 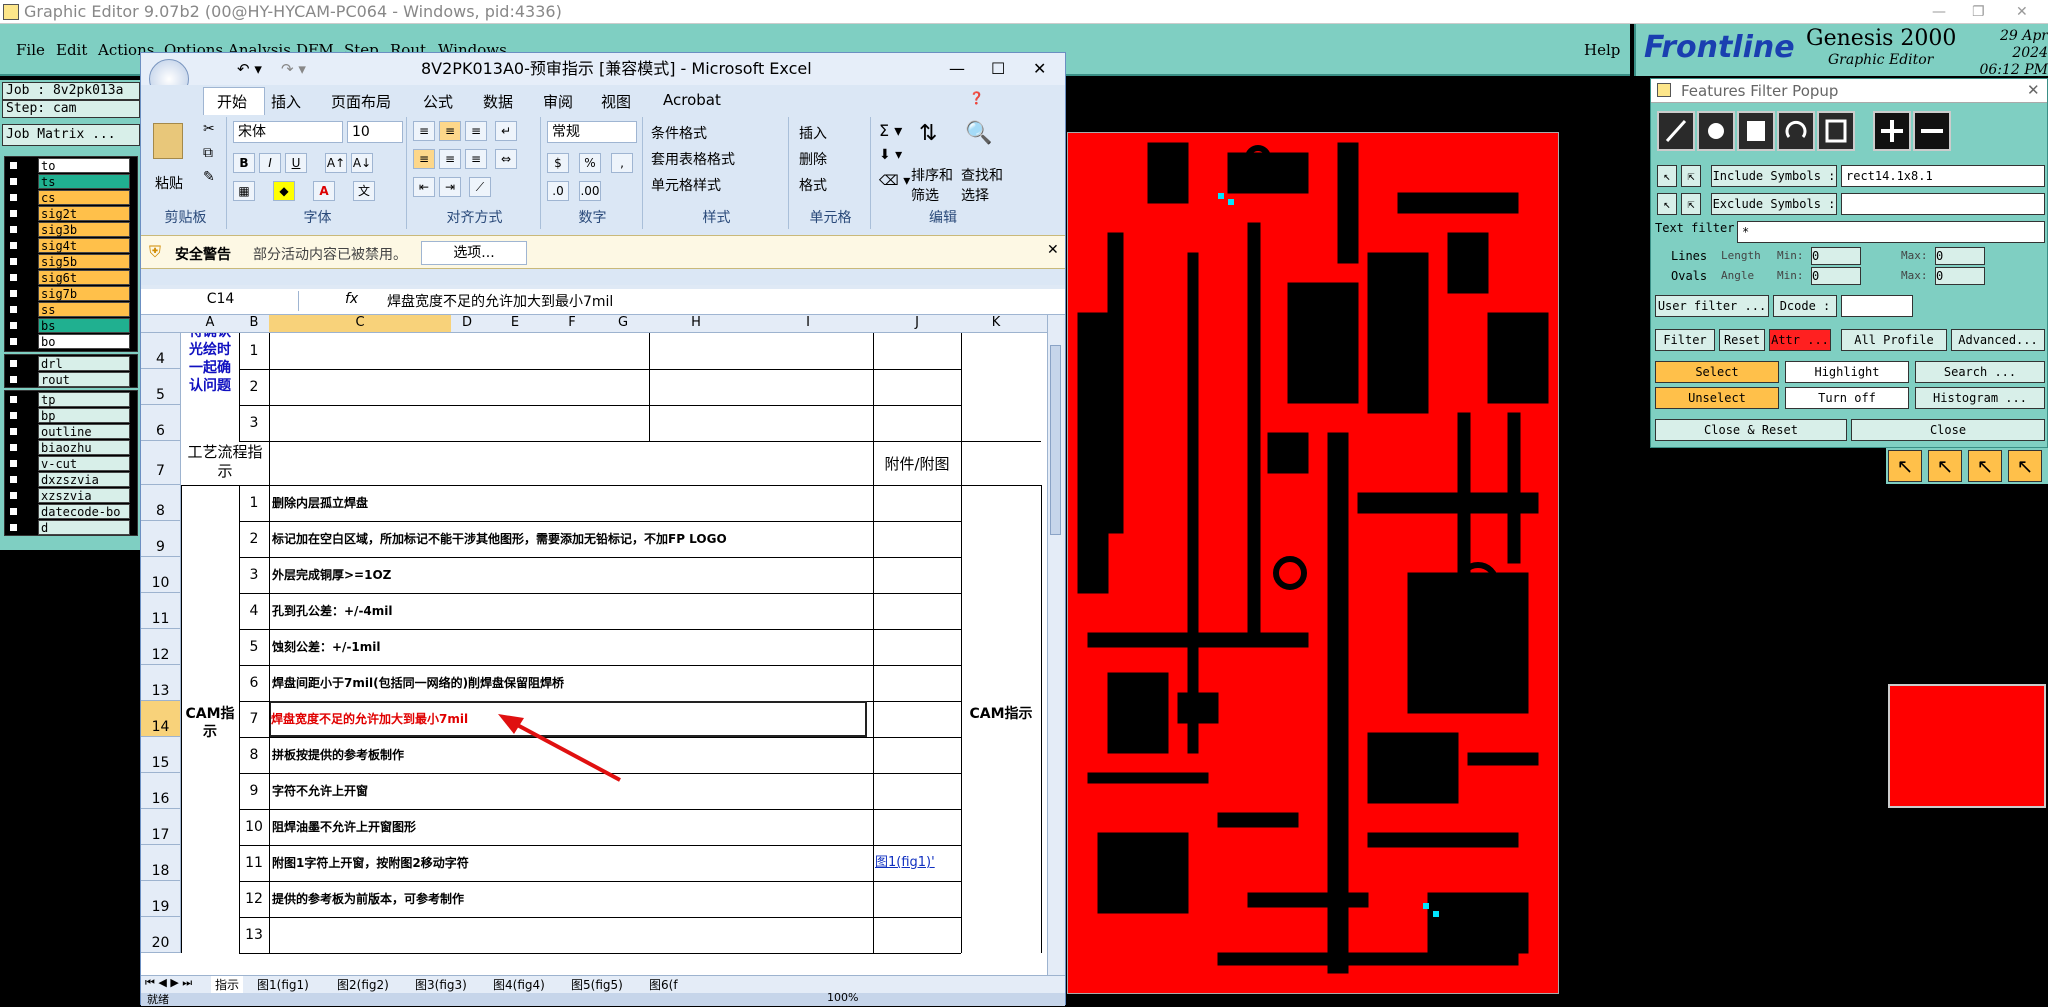 I want to click on layer-name: d, so click(x=84, y=527).